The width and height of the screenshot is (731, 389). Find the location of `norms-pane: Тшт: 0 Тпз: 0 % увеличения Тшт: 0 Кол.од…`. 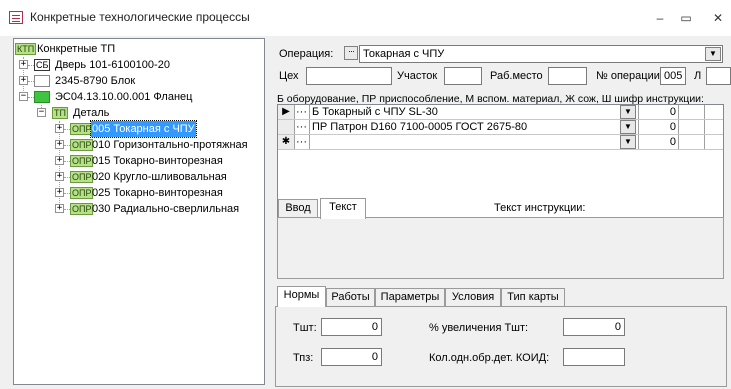

norms-pane: Тшт: 0 Тпз: 0 % увеличения Тшт: 0 Кол.од… is located at coordinates (501, 346).